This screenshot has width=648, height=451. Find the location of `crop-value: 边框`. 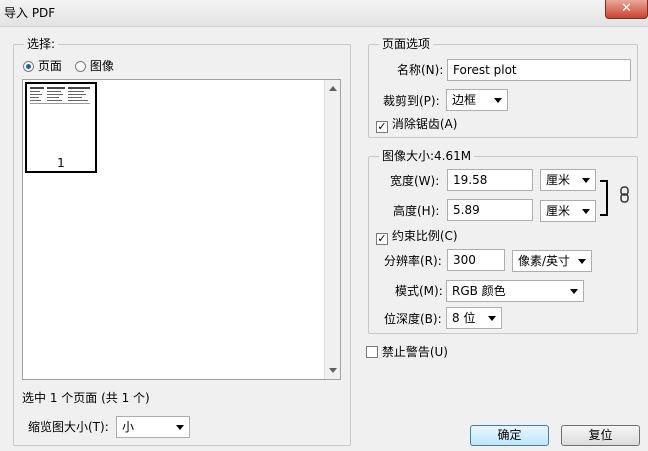

crop-value: 边框 is located at coordinates (464, 100).